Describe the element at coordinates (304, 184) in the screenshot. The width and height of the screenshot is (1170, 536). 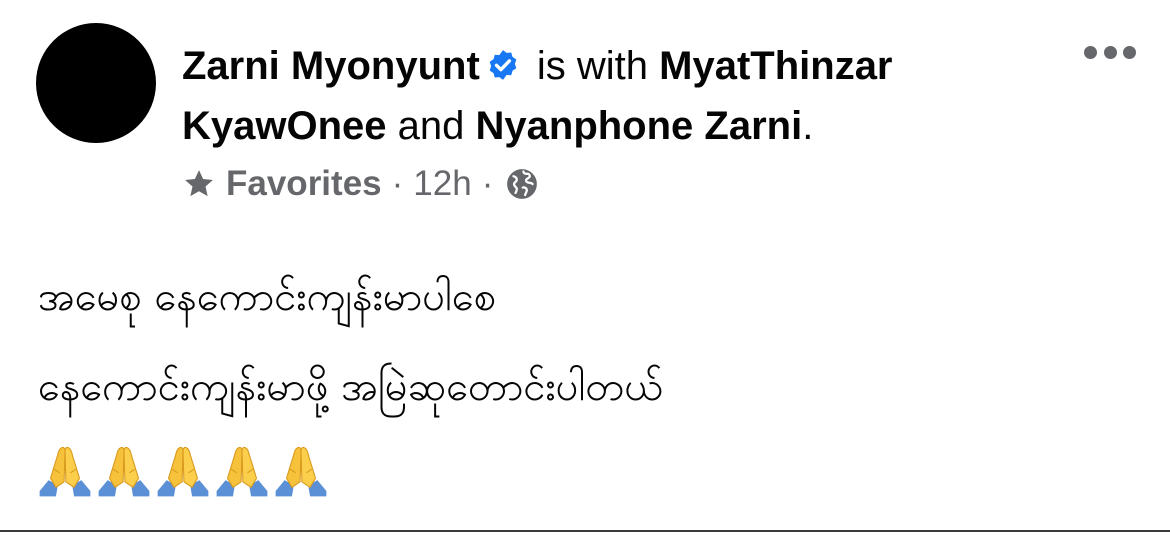
I see `audience-label: Favorites` at that location.